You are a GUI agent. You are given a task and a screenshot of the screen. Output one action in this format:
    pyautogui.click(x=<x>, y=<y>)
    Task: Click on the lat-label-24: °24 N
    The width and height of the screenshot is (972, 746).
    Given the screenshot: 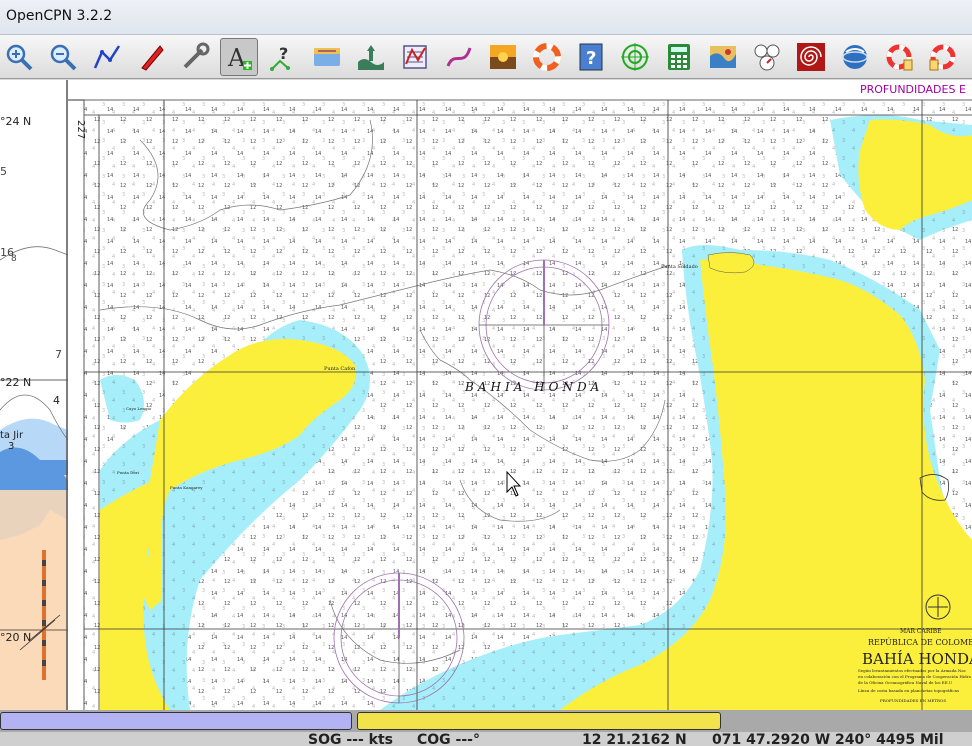 What is the action you would take?
    pyautogui.click(x=15, y=121)
    